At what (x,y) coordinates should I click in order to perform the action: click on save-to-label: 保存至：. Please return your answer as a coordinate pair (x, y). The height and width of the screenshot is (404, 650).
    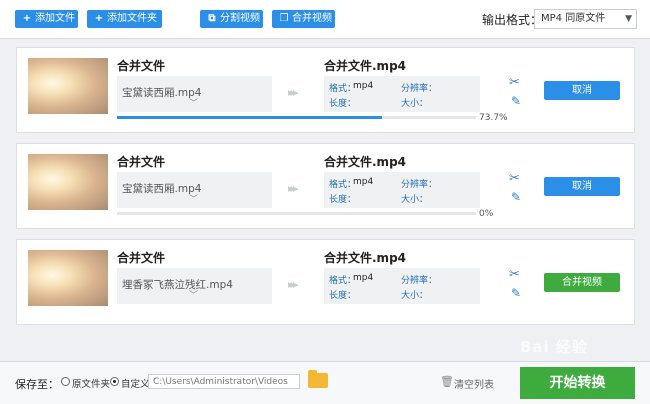
    Looking at the image, I should click on (37, 384).